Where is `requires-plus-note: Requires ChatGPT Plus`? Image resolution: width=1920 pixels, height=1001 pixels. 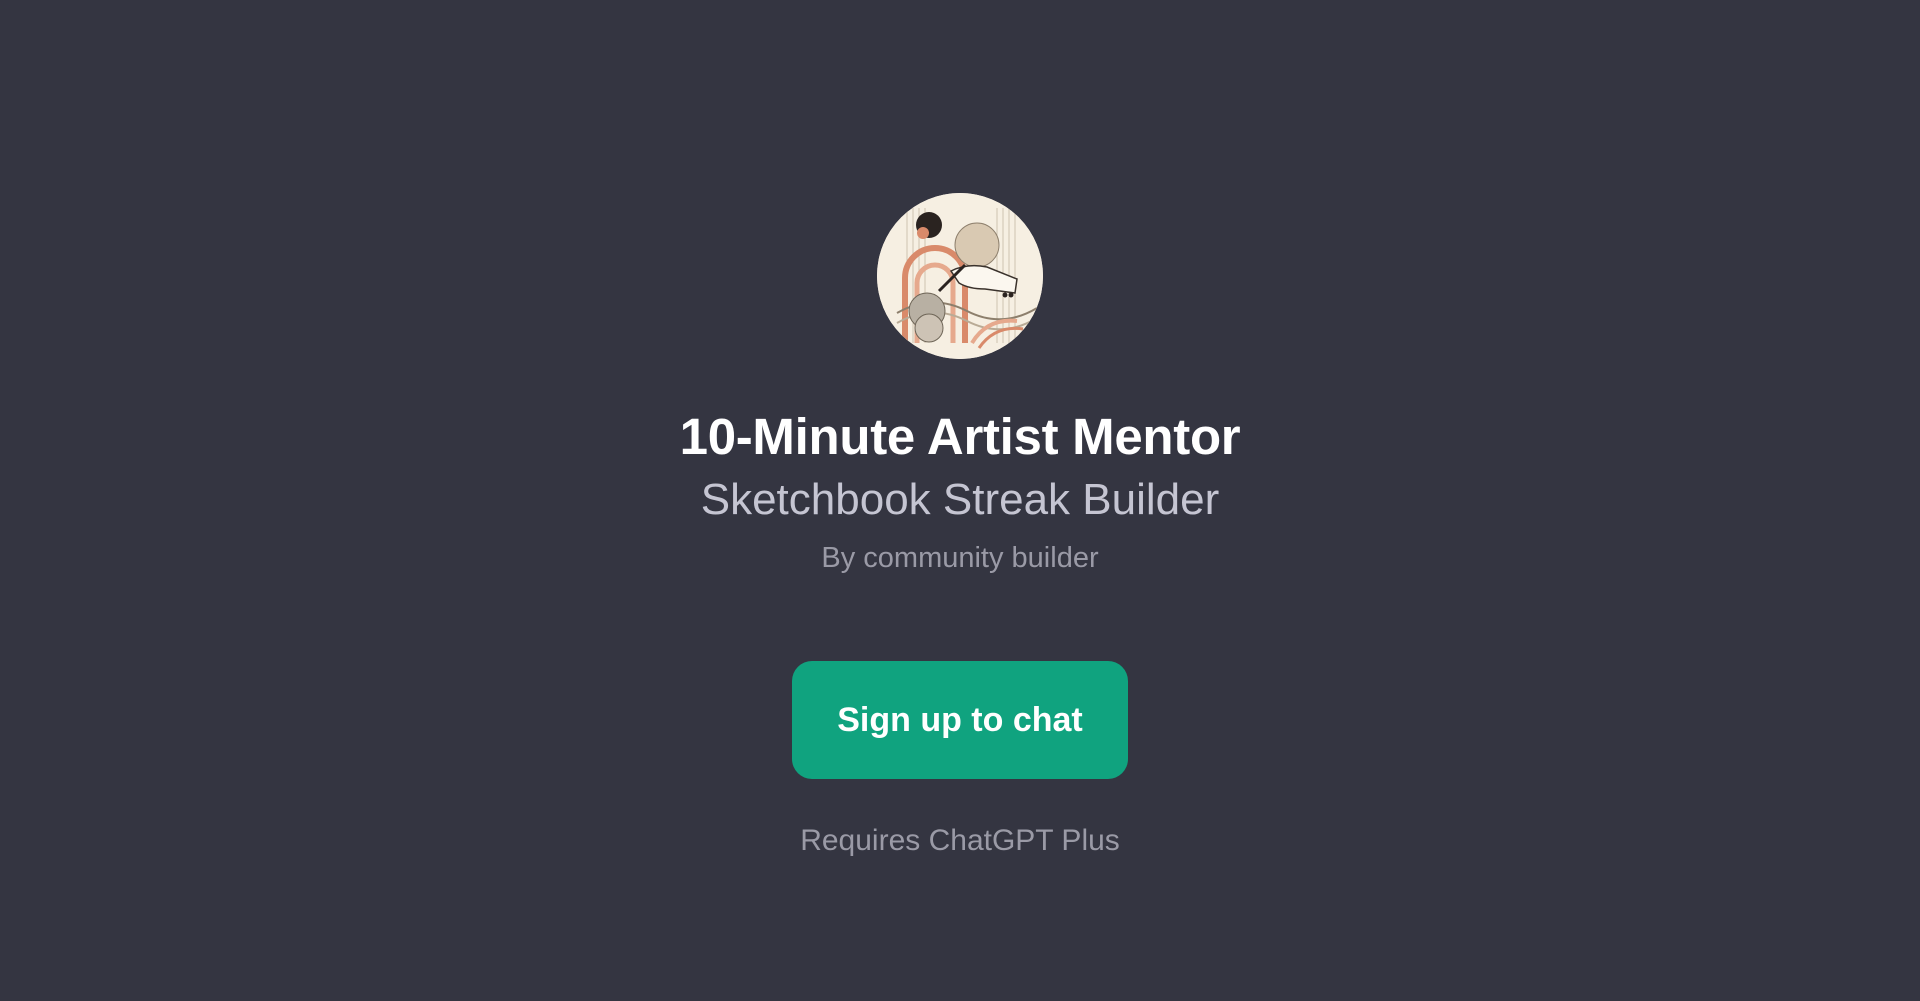
requires-plus-note: Requires ChatGPT Plus is located at coordinates (960, 840).